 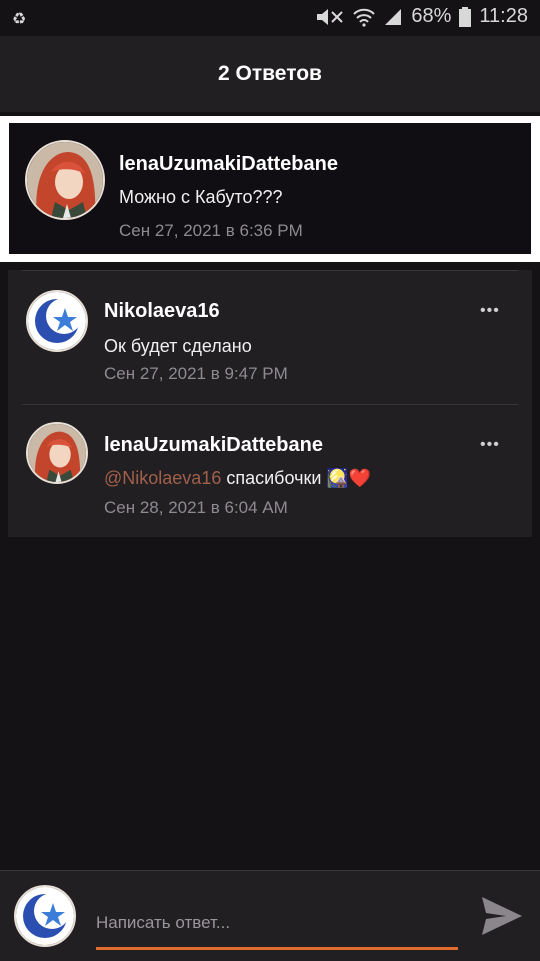 I want to click on clock: 11:28, so click(x=503, y=16).